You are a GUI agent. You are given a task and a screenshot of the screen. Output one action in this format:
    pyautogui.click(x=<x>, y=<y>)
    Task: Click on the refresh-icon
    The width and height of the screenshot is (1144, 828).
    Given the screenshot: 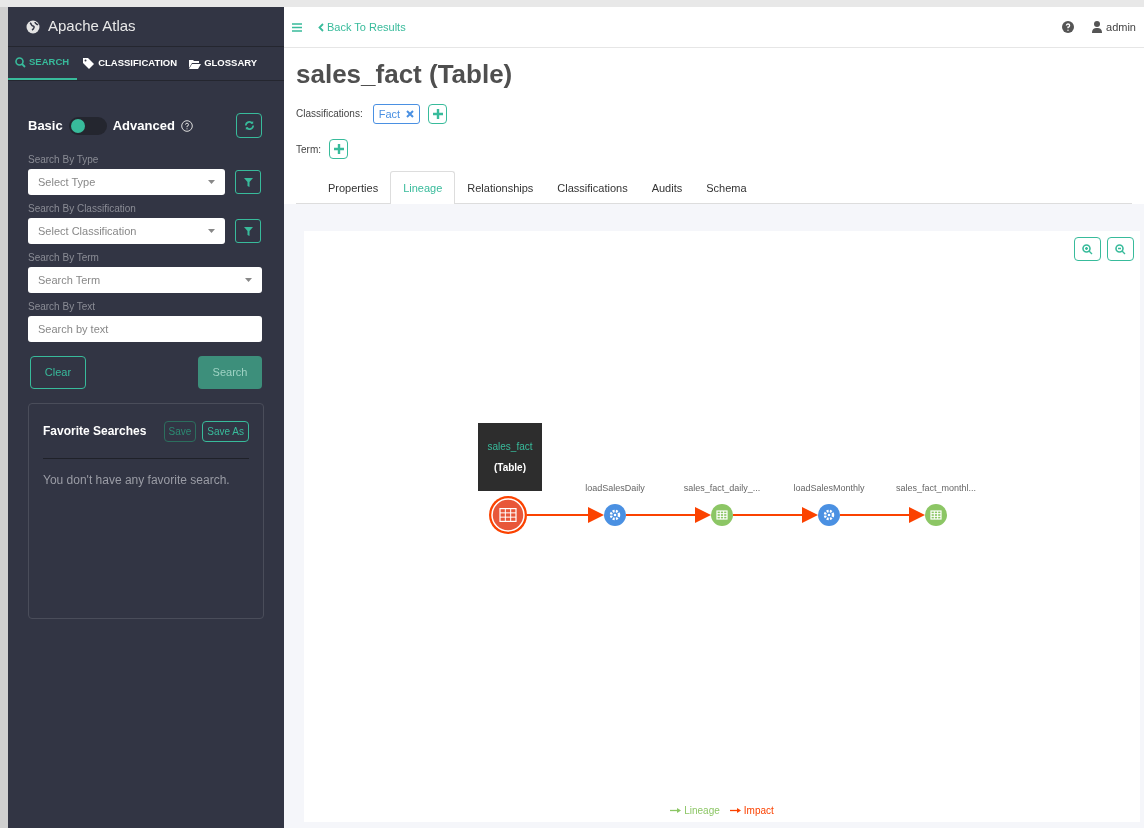 What is the action you would take?
    pyautogui.click(x=249, y=125)
    